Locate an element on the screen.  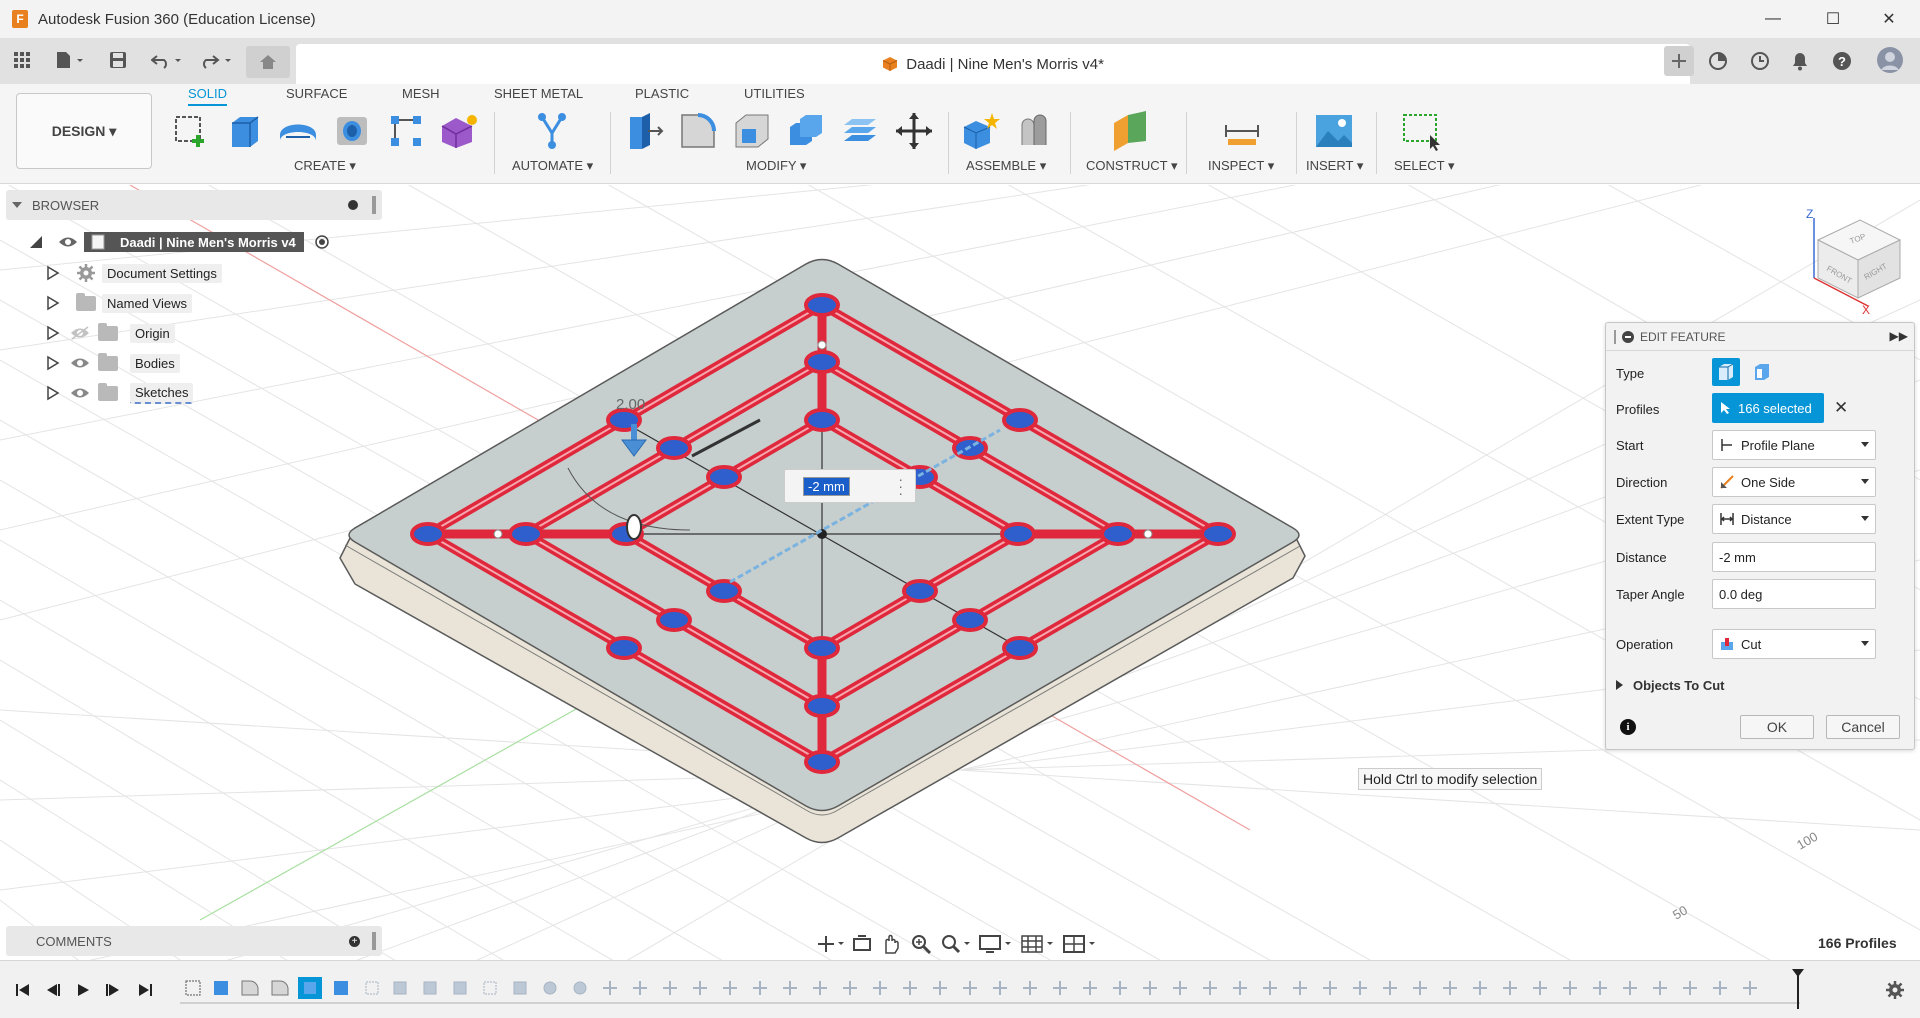
distance-input-value: -2 mm is located at coordinates (826, 486).